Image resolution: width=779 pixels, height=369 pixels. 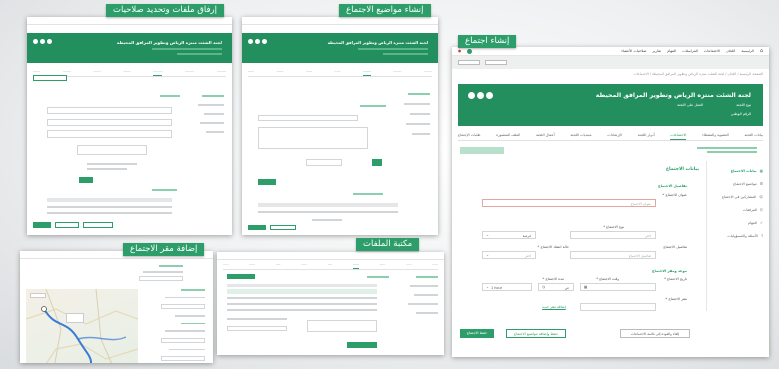 I want to click on tab-published: الملف المنشورة, so click(x=508, y=136).